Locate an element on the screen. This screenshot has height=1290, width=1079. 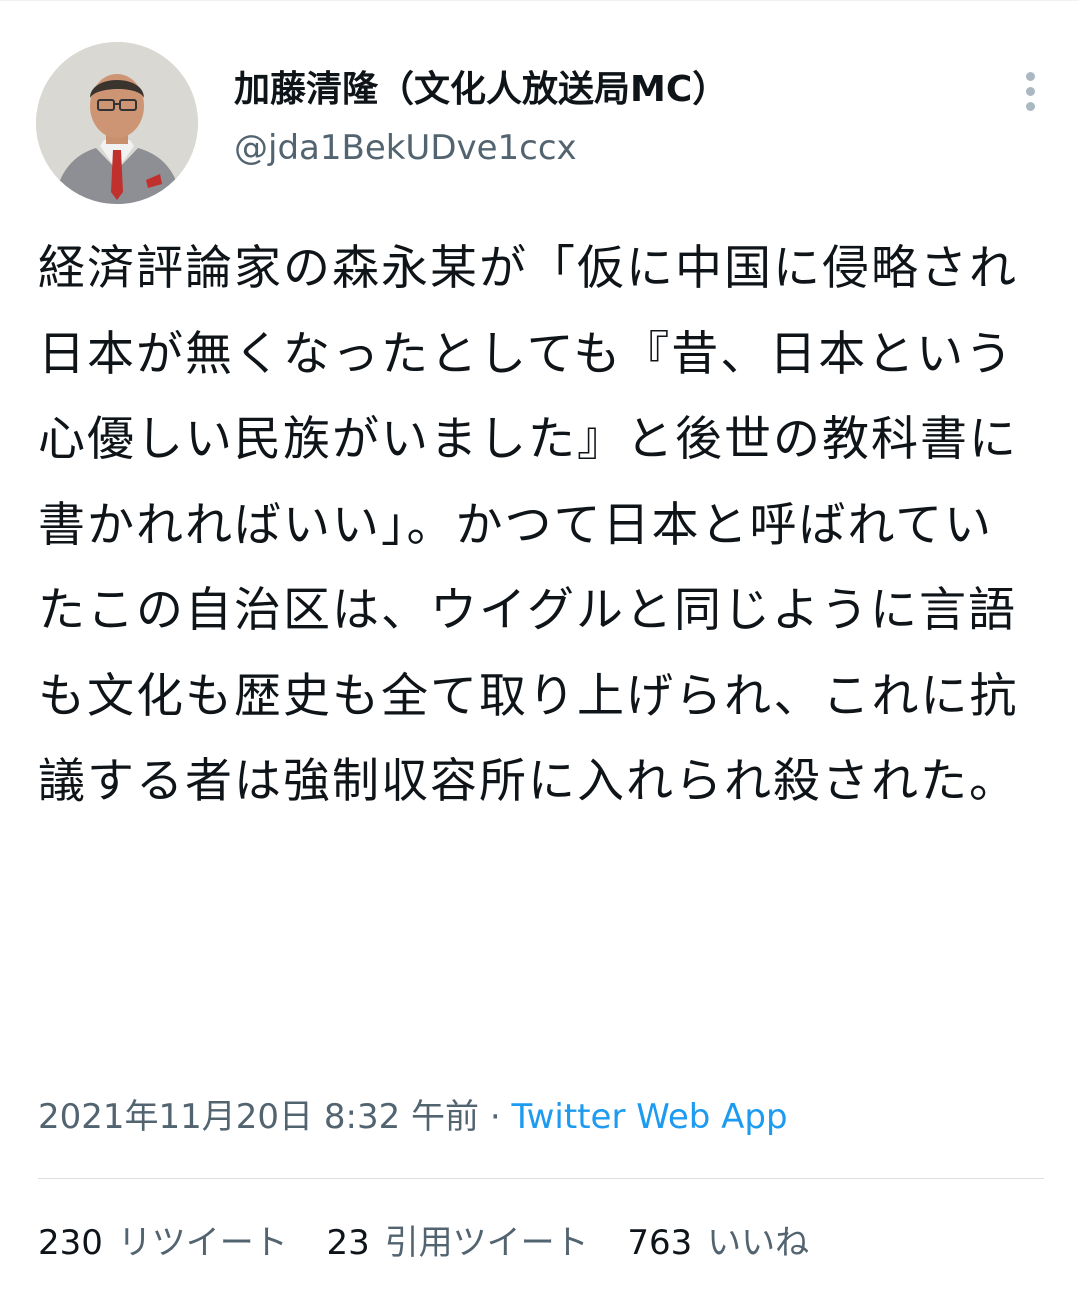
likes-label: いいね is located at coordinates (758, 1243).